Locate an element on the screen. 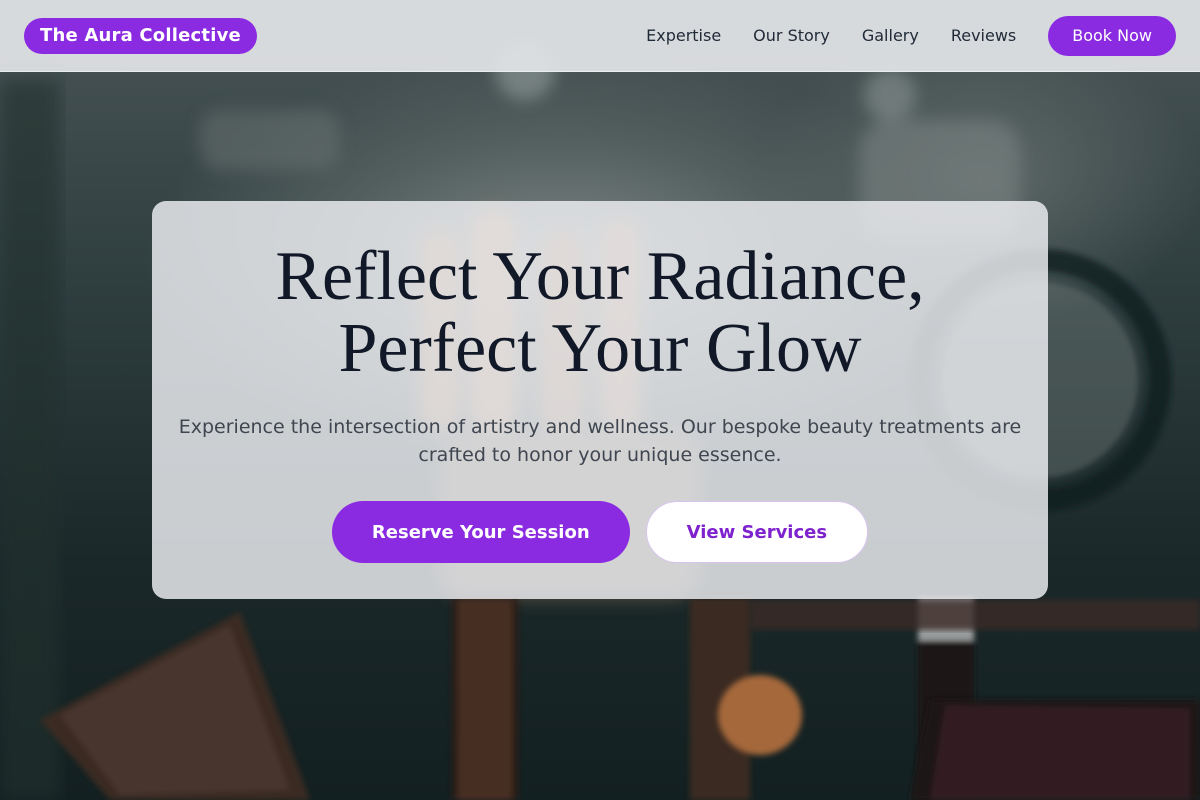 This screenshot has width=1200, height=800. nav-link-reviews: Reviews is located at coordinates (983, 35).